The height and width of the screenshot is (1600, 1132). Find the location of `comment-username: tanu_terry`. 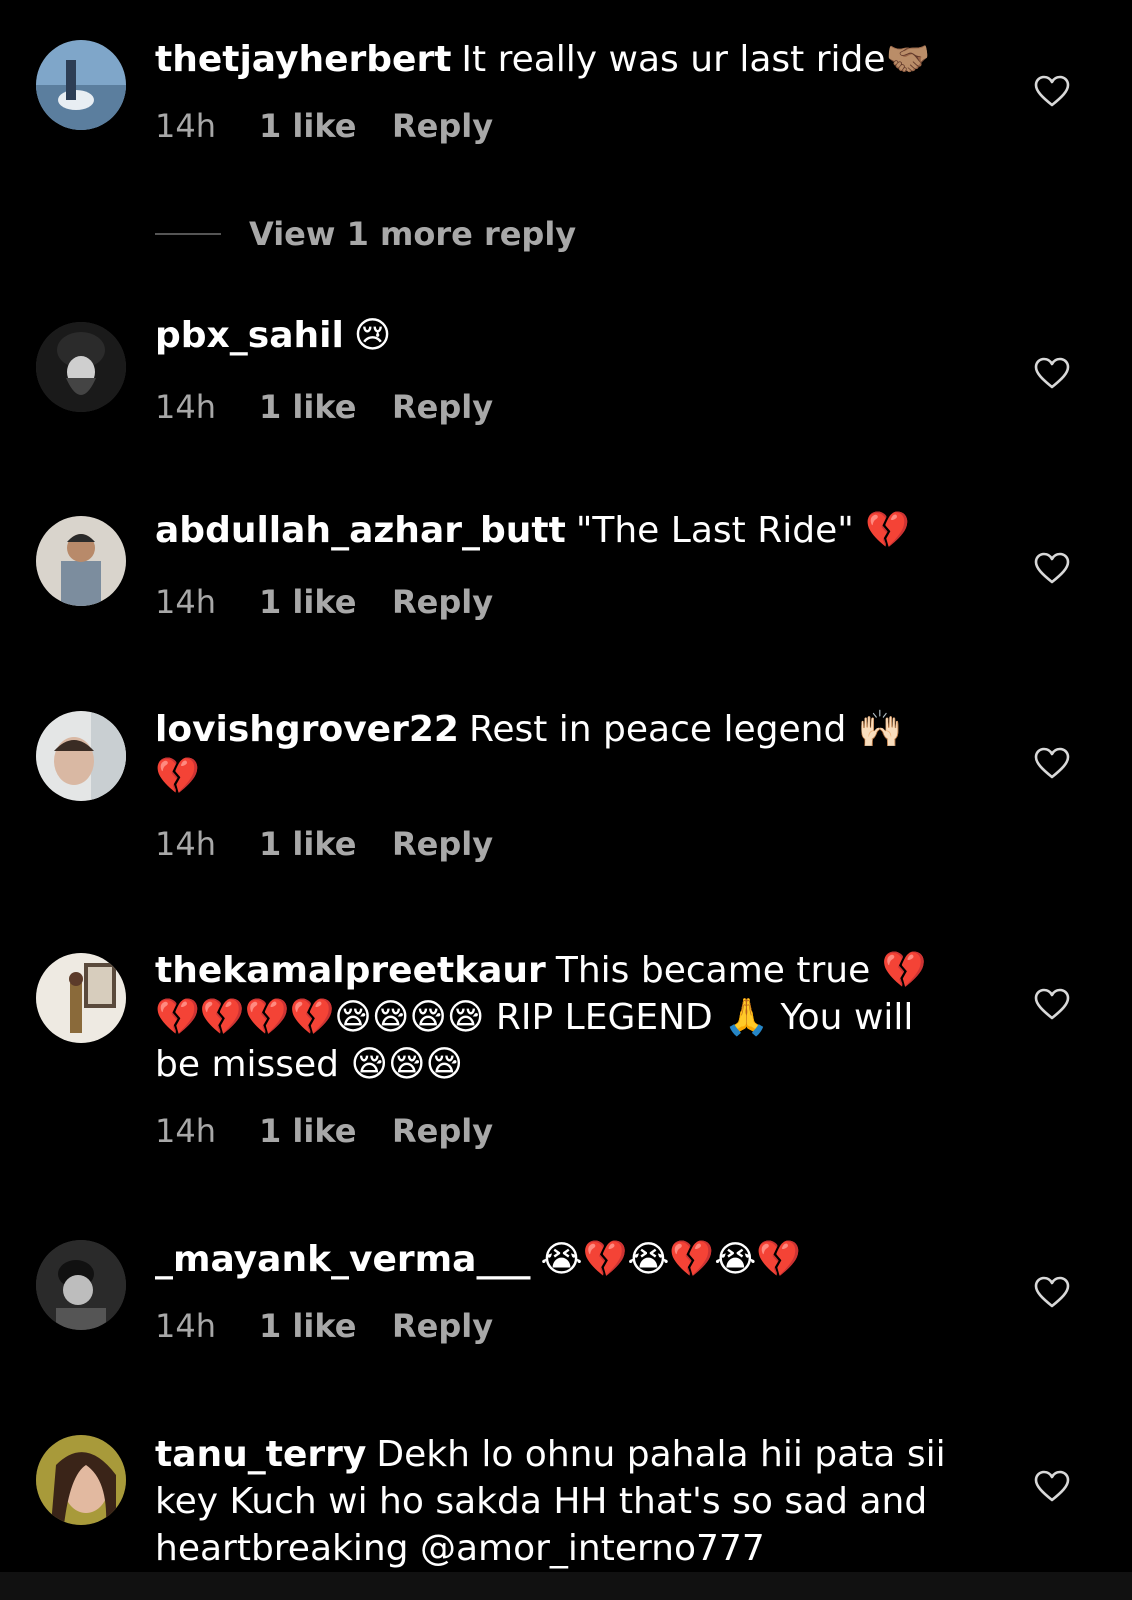

comment-username: tanu_terry is located at coordinates (260, 1454).